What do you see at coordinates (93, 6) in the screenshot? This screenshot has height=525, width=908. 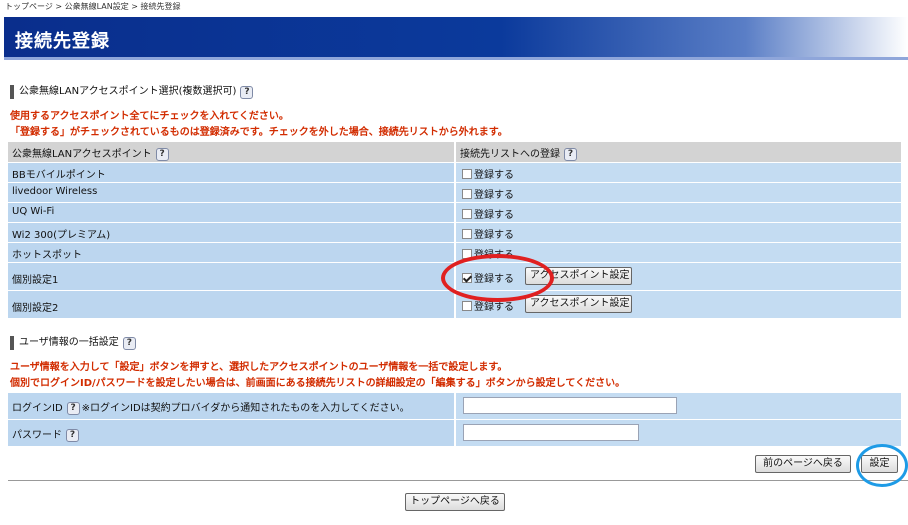 I see `breadcrumb: トップページ > 公衆無線LAN設定 > 接続先登録` at bounding box center [93, 6].